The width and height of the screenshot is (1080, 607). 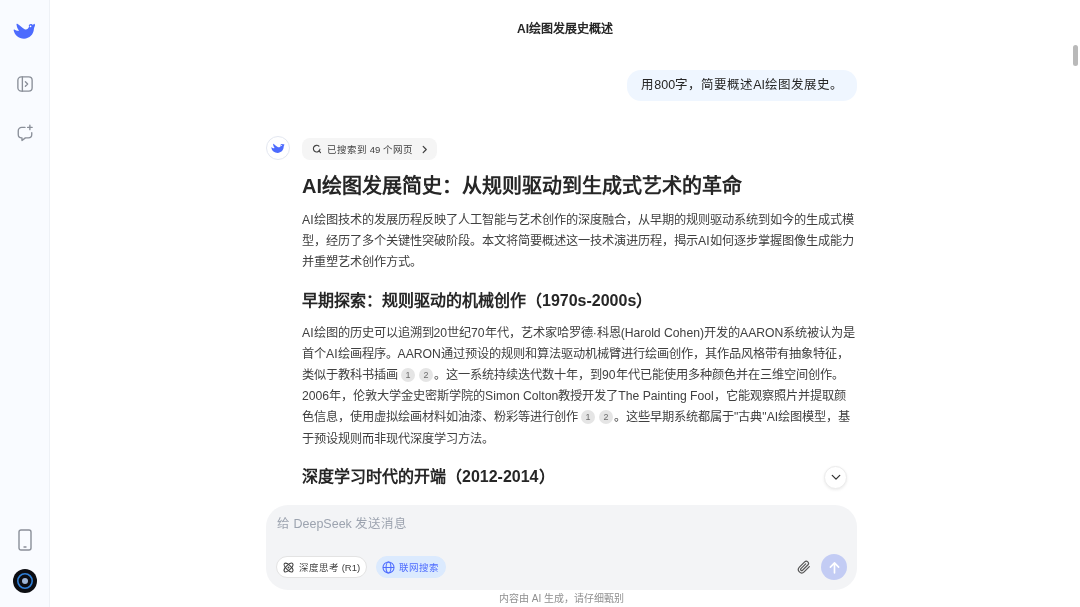 What do you see at coordinates (317, 149) in the screenshot?
I see `search-icon` at bounding box center [317, 149].